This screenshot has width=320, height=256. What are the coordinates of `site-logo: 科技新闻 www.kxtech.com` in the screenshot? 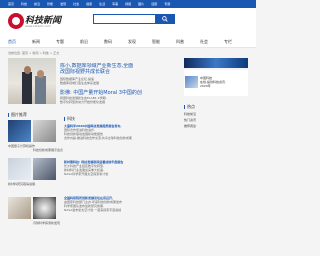 It's located at (34, 22).